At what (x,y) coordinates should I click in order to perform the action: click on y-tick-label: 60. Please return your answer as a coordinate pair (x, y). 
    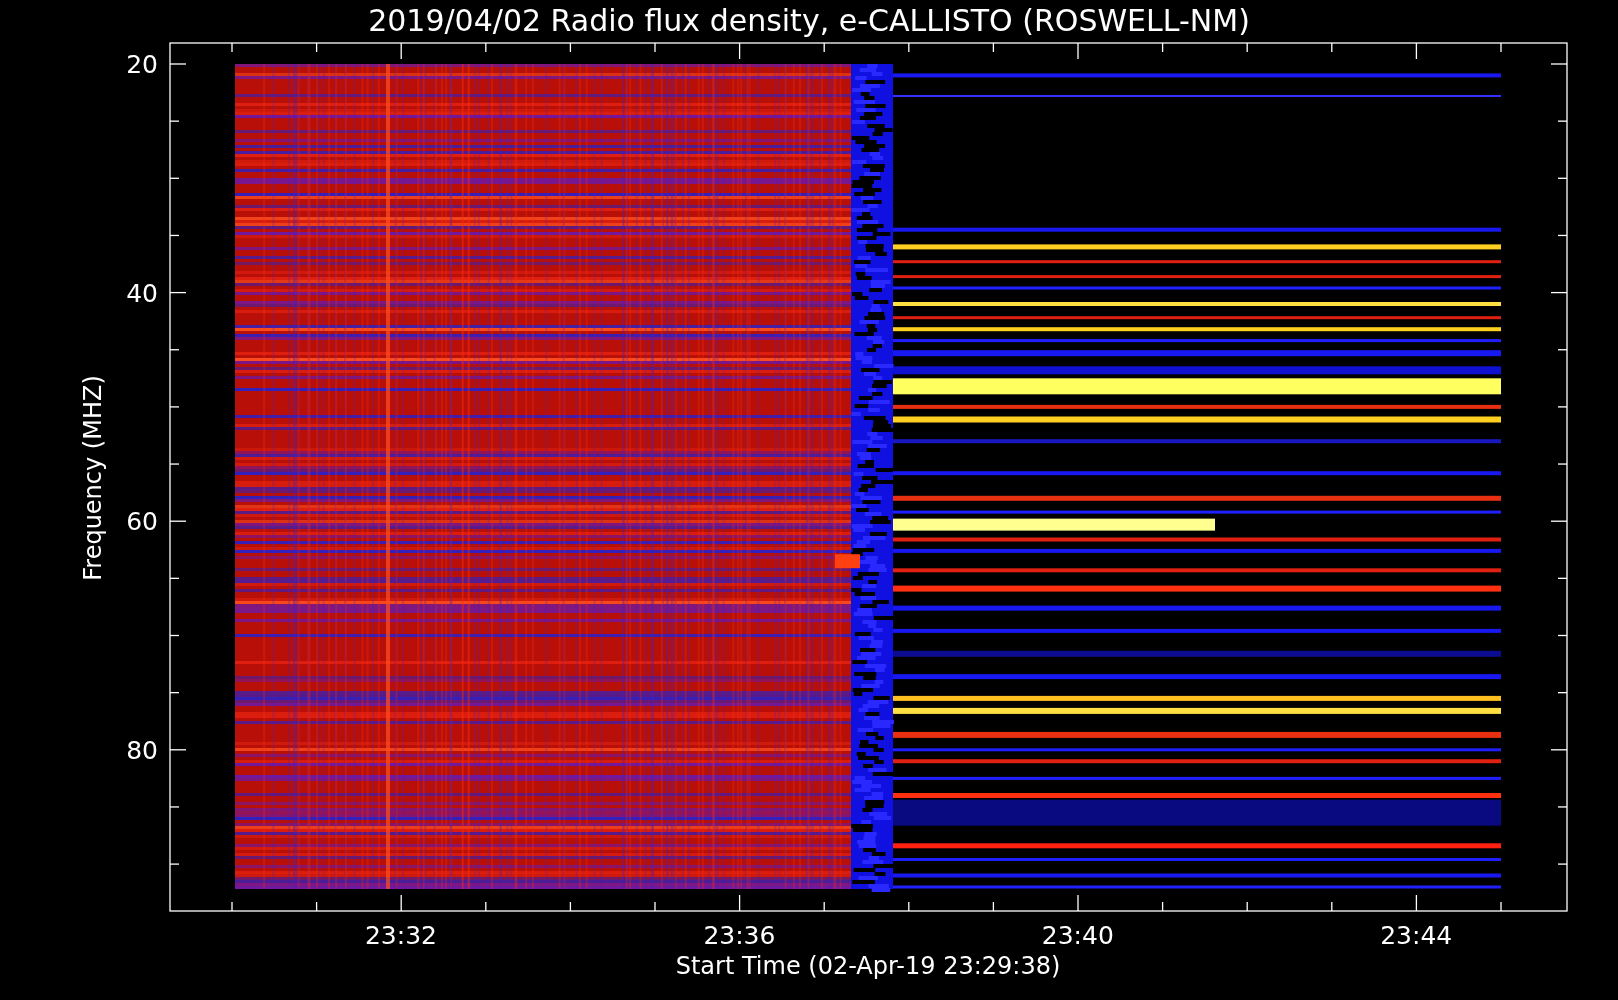
    Looking at the image, I should click on (142, 522).